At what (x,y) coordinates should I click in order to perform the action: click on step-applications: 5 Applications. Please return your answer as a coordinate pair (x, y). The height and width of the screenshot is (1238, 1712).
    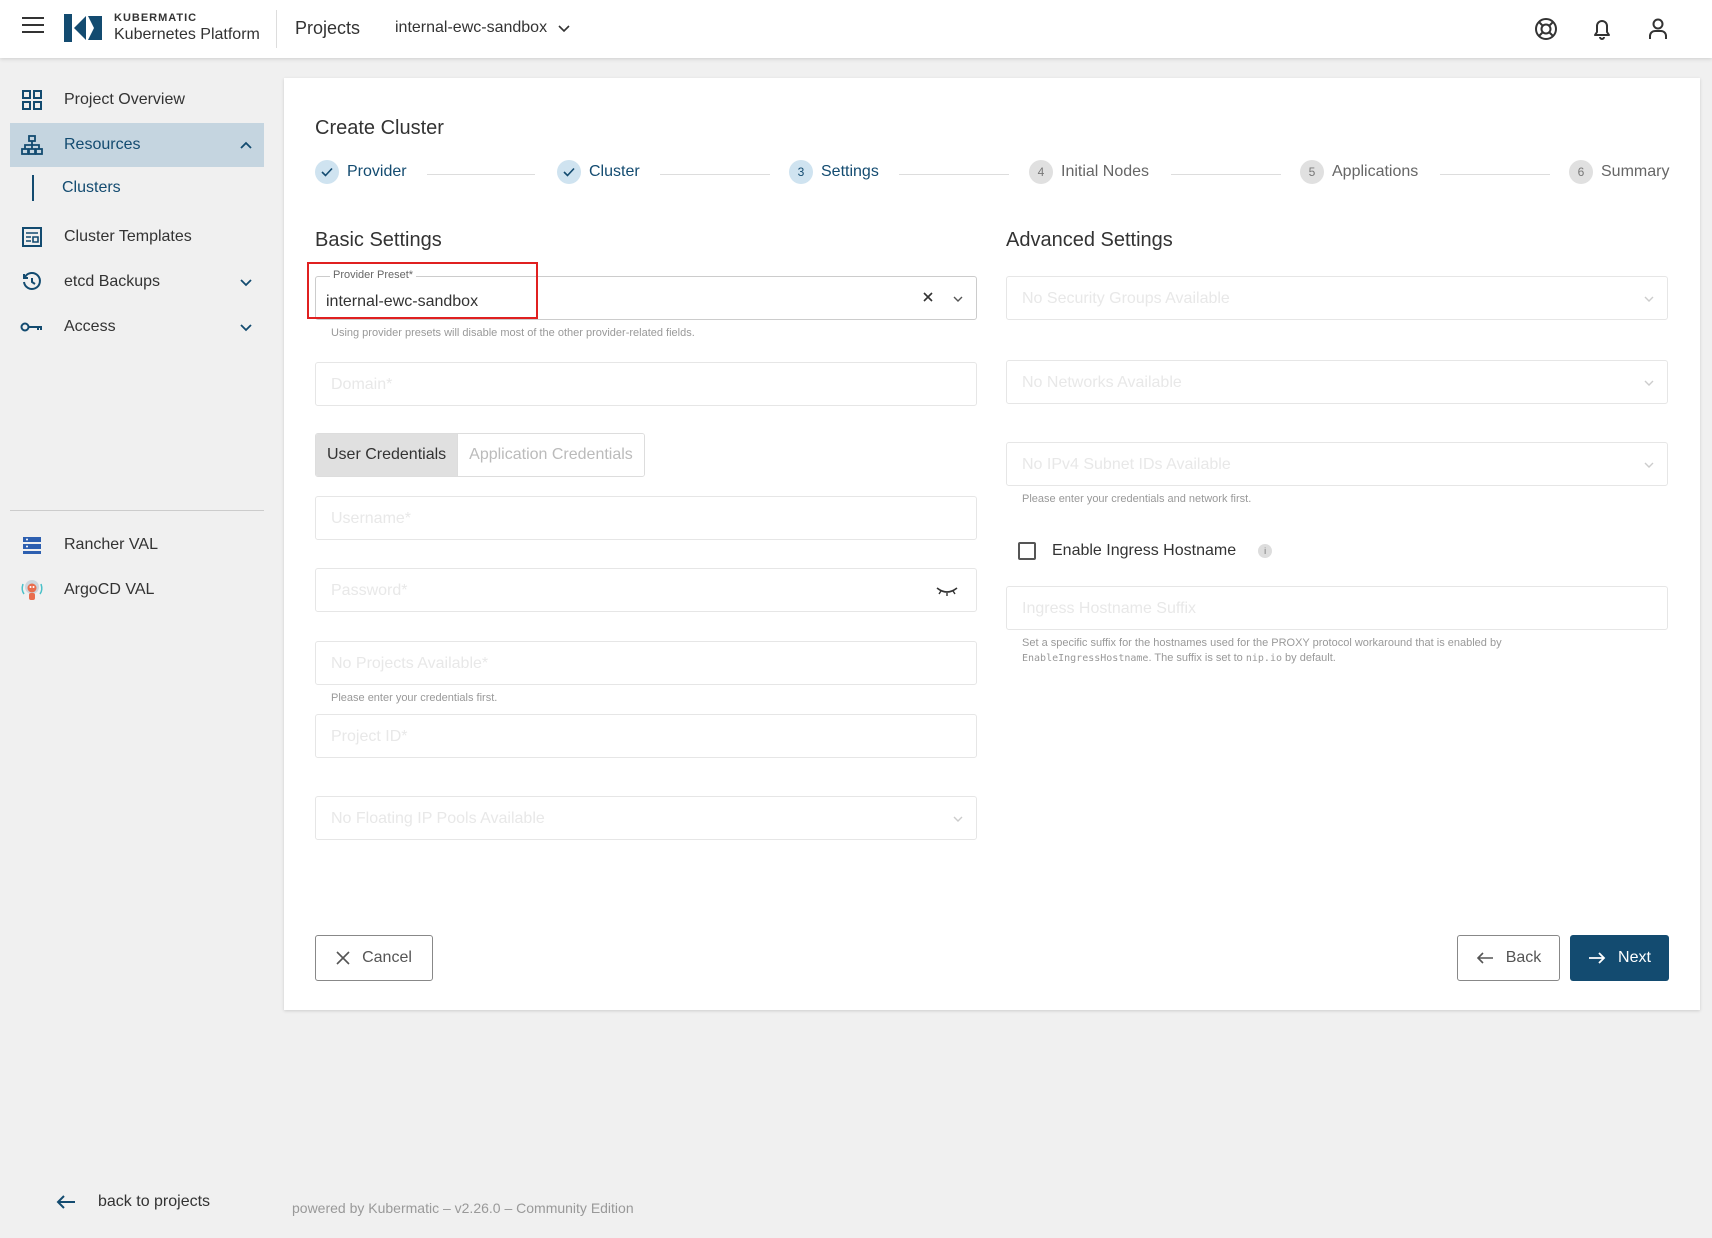
    Looking at the image, I should click on (1359, 172).